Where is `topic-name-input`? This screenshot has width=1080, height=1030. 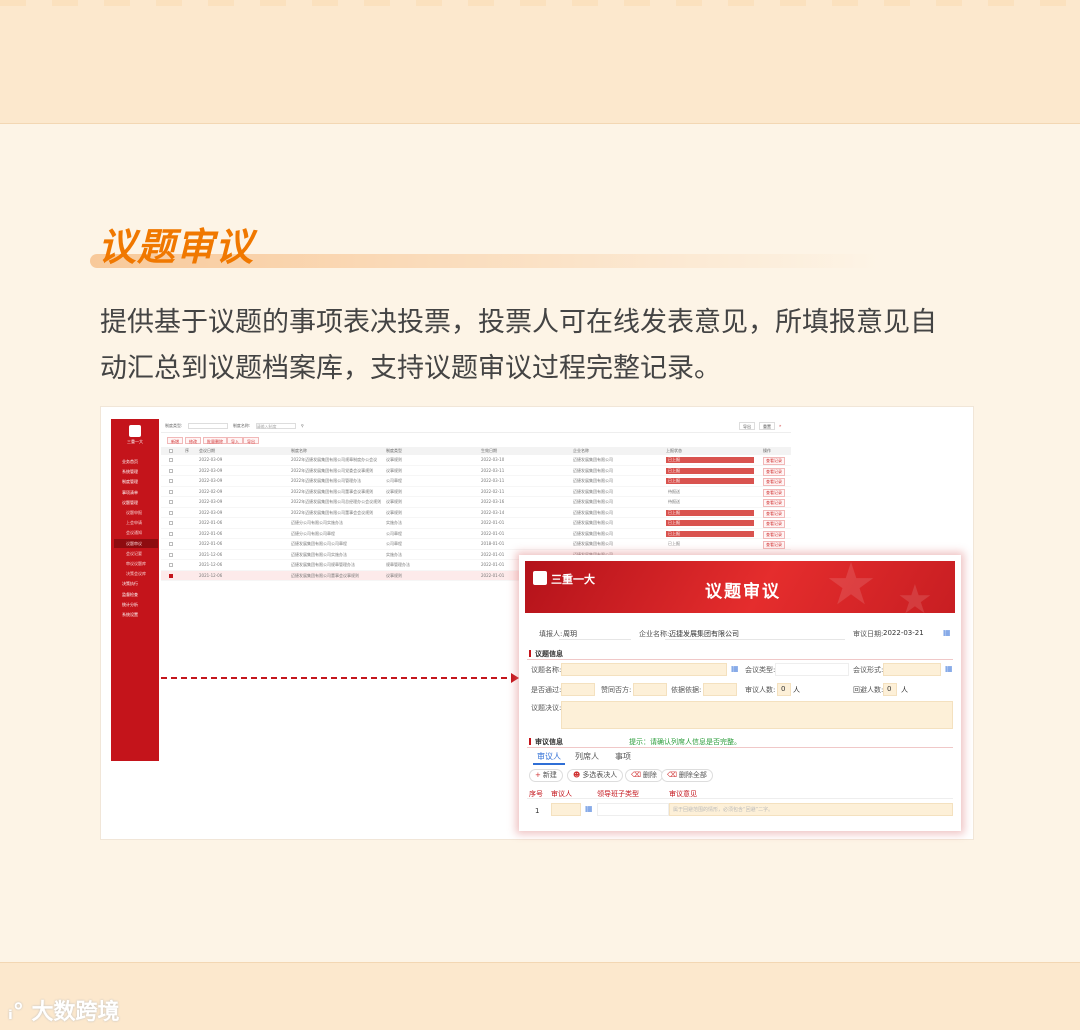 topic-name-input is located at coordinates (644, 669).